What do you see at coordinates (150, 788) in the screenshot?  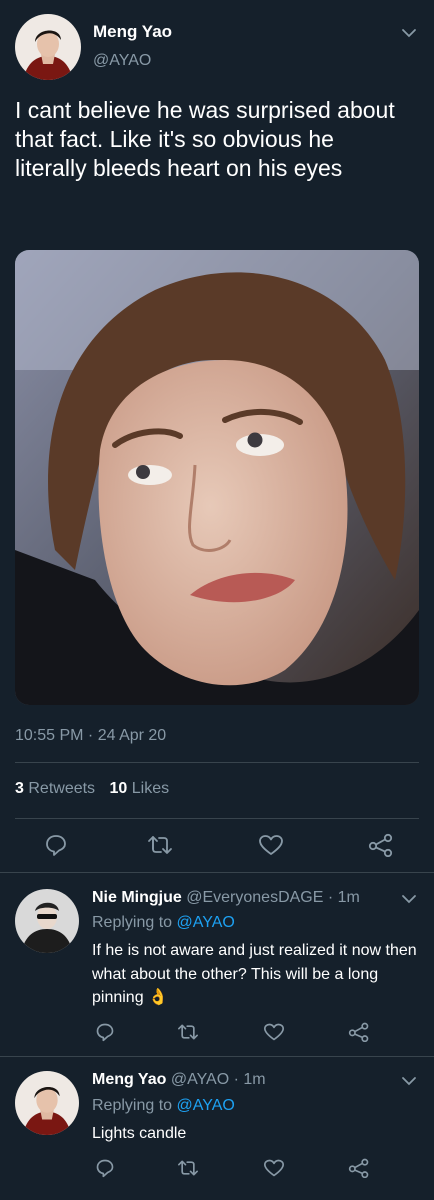 I see `likes-label: Likes` at bounding box center [150, 788].